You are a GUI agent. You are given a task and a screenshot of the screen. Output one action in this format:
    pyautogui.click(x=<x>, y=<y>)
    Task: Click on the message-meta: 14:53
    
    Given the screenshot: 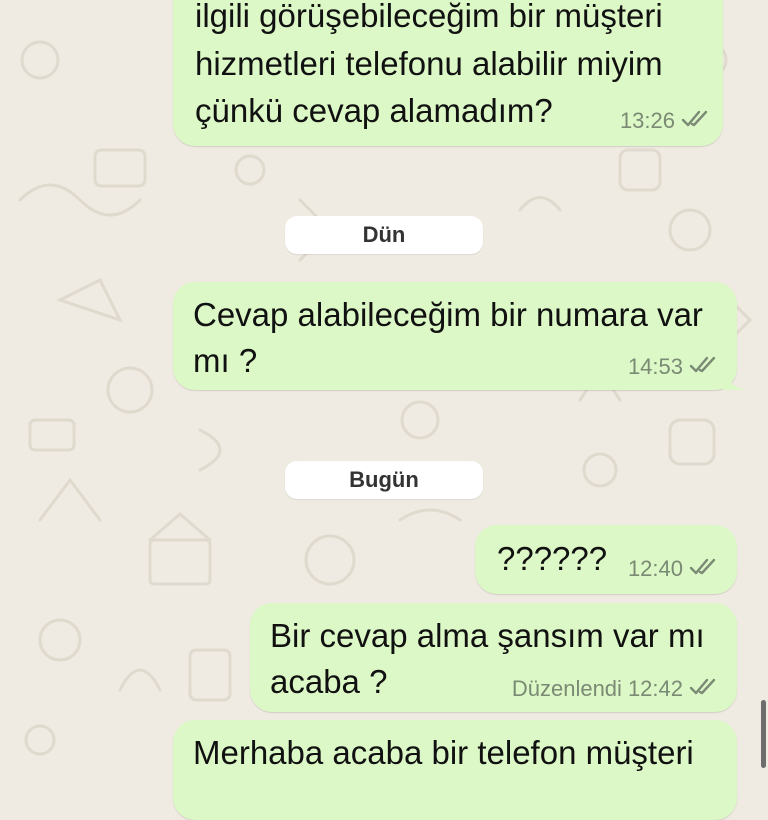 What is the action you would take?
    pyautogui.click(x=672, y=367)
    